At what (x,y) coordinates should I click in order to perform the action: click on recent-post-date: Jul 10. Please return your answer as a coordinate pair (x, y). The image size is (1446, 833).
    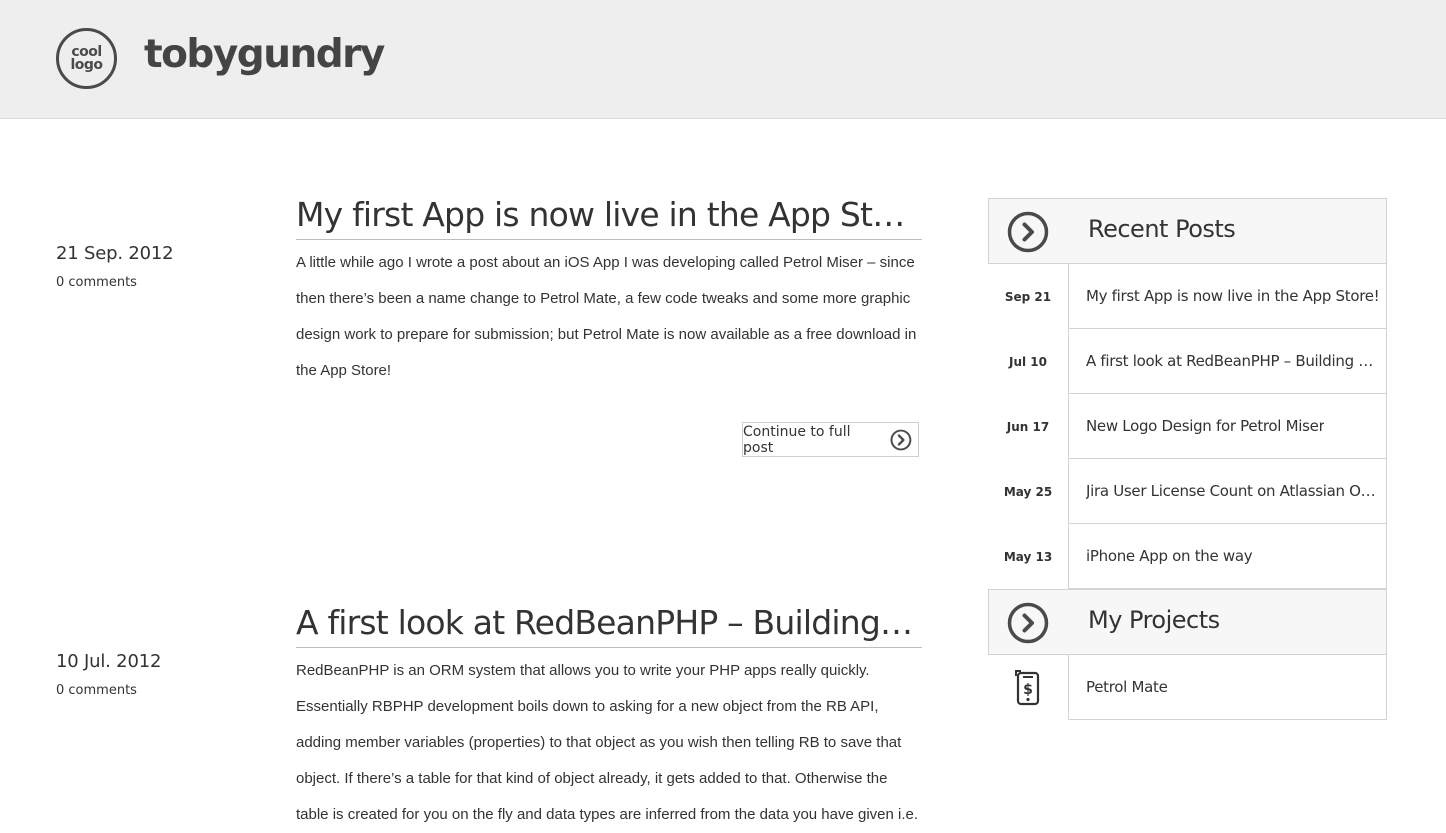
    Looking at the image, I should click on (1028, 361).